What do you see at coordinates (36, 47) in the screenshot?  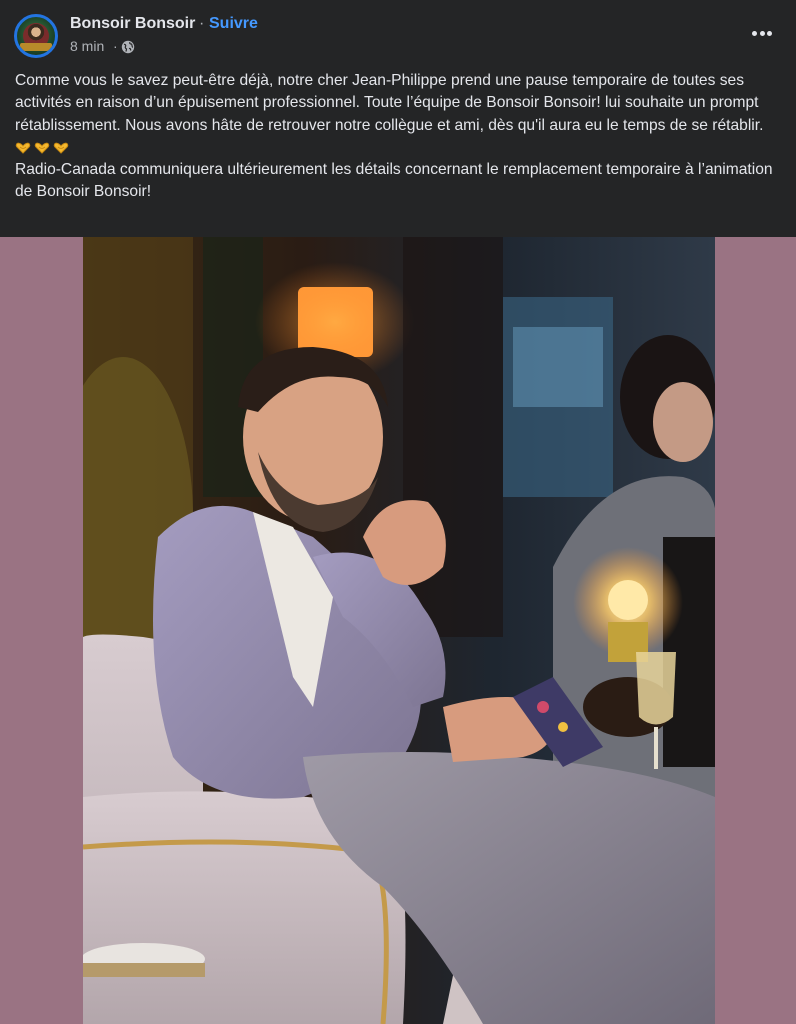 I see `avatar-logo-band` at bounding box center [36, 47].